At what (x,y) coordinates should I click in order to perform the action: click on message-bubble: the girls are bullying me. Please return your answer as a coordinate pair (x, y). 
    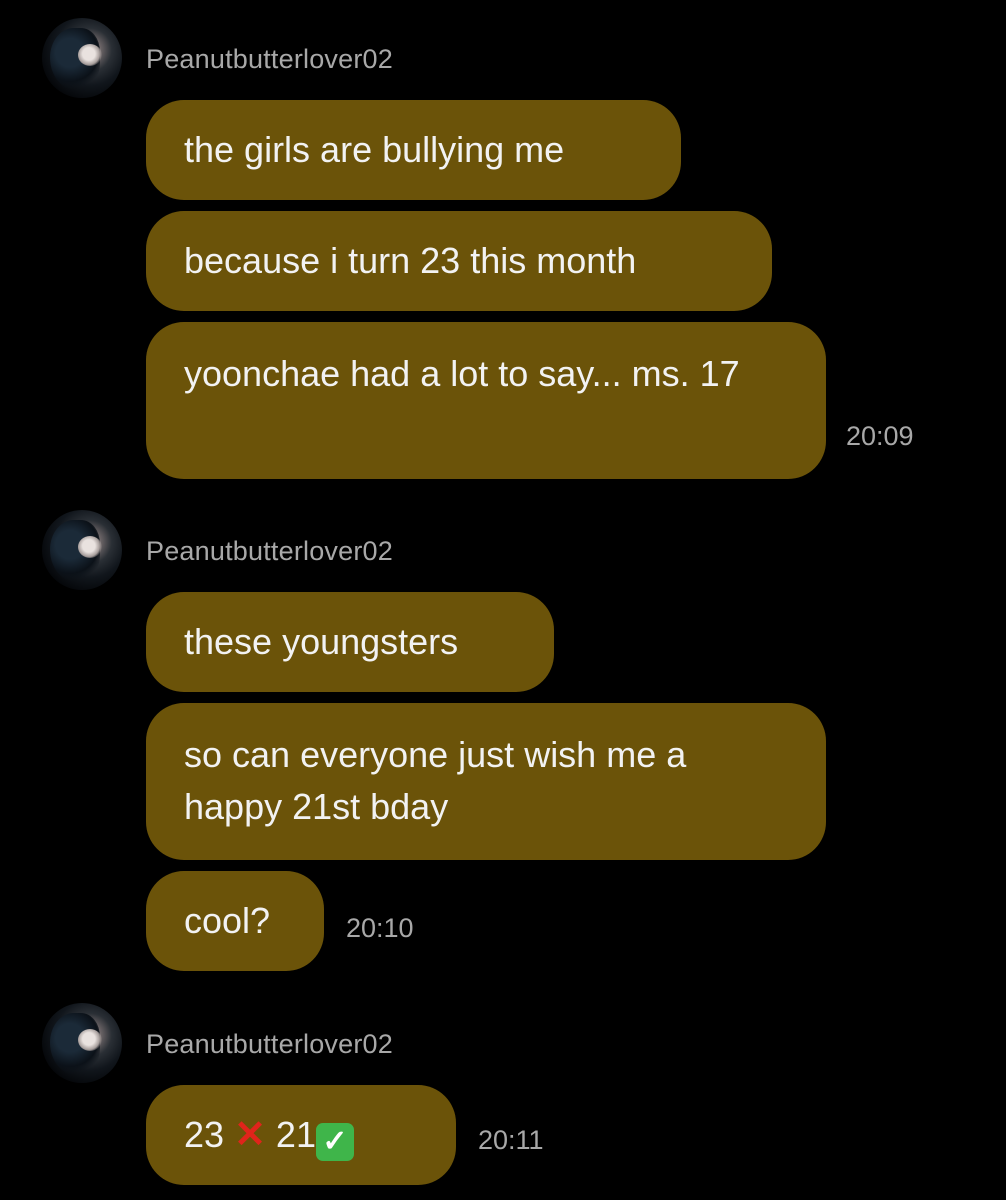
    Looking at the image, I should click on (413, 150).